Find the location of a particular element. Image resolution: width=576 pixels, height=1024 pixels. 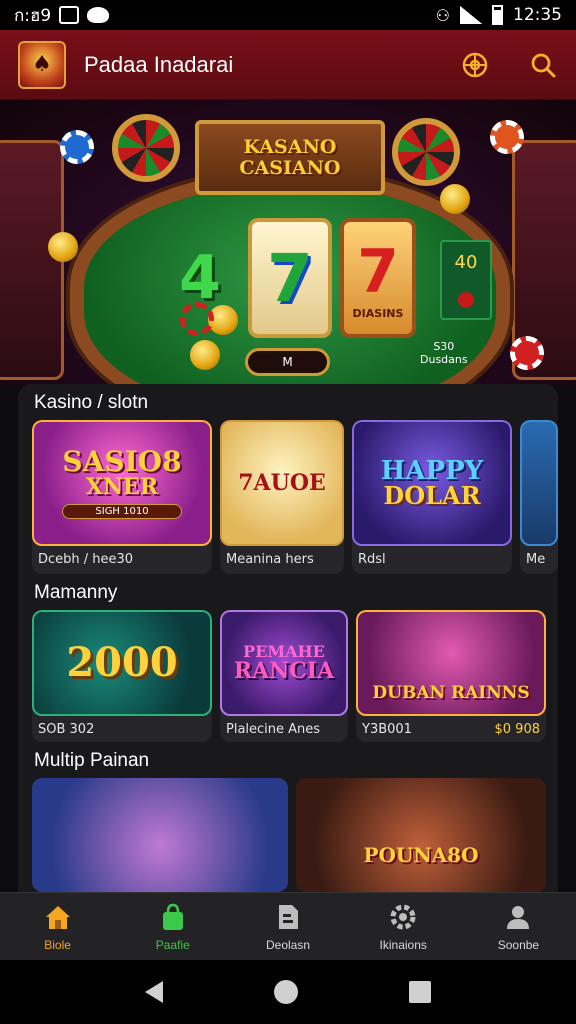

game-tile-caption: Meanina hers is located at coordinates (270, 559).